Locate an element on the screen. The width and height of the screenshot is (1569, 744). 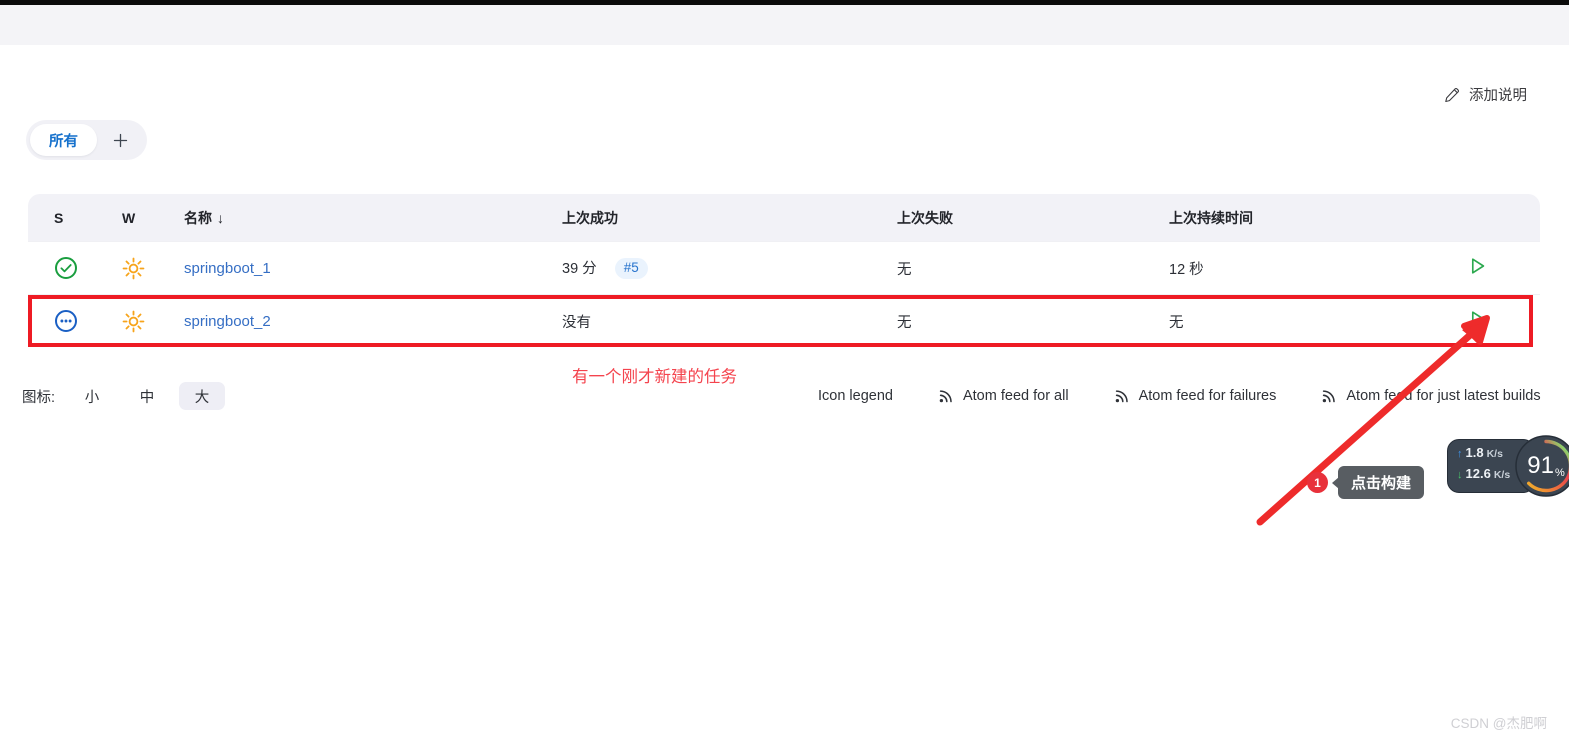
last-success-build-badge: #5 is located at coordinates (631, 268).